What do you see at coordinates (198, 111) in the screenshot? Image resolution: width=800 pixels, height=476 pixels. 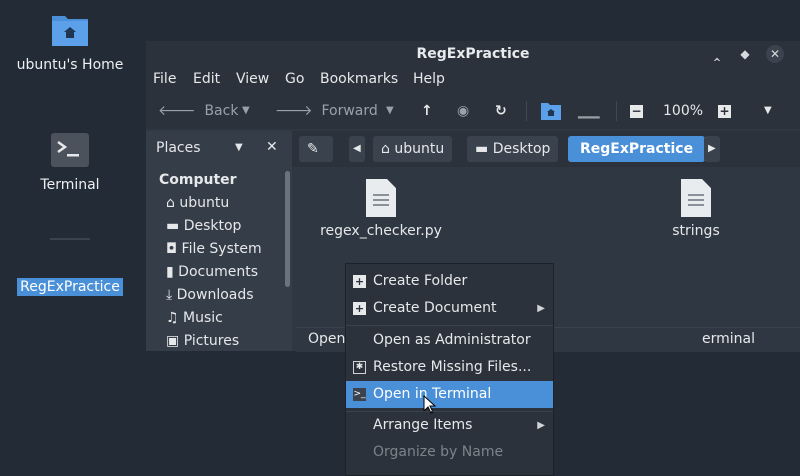 I see `back-button: 🡐 Back` at bounding box center [198, 111].